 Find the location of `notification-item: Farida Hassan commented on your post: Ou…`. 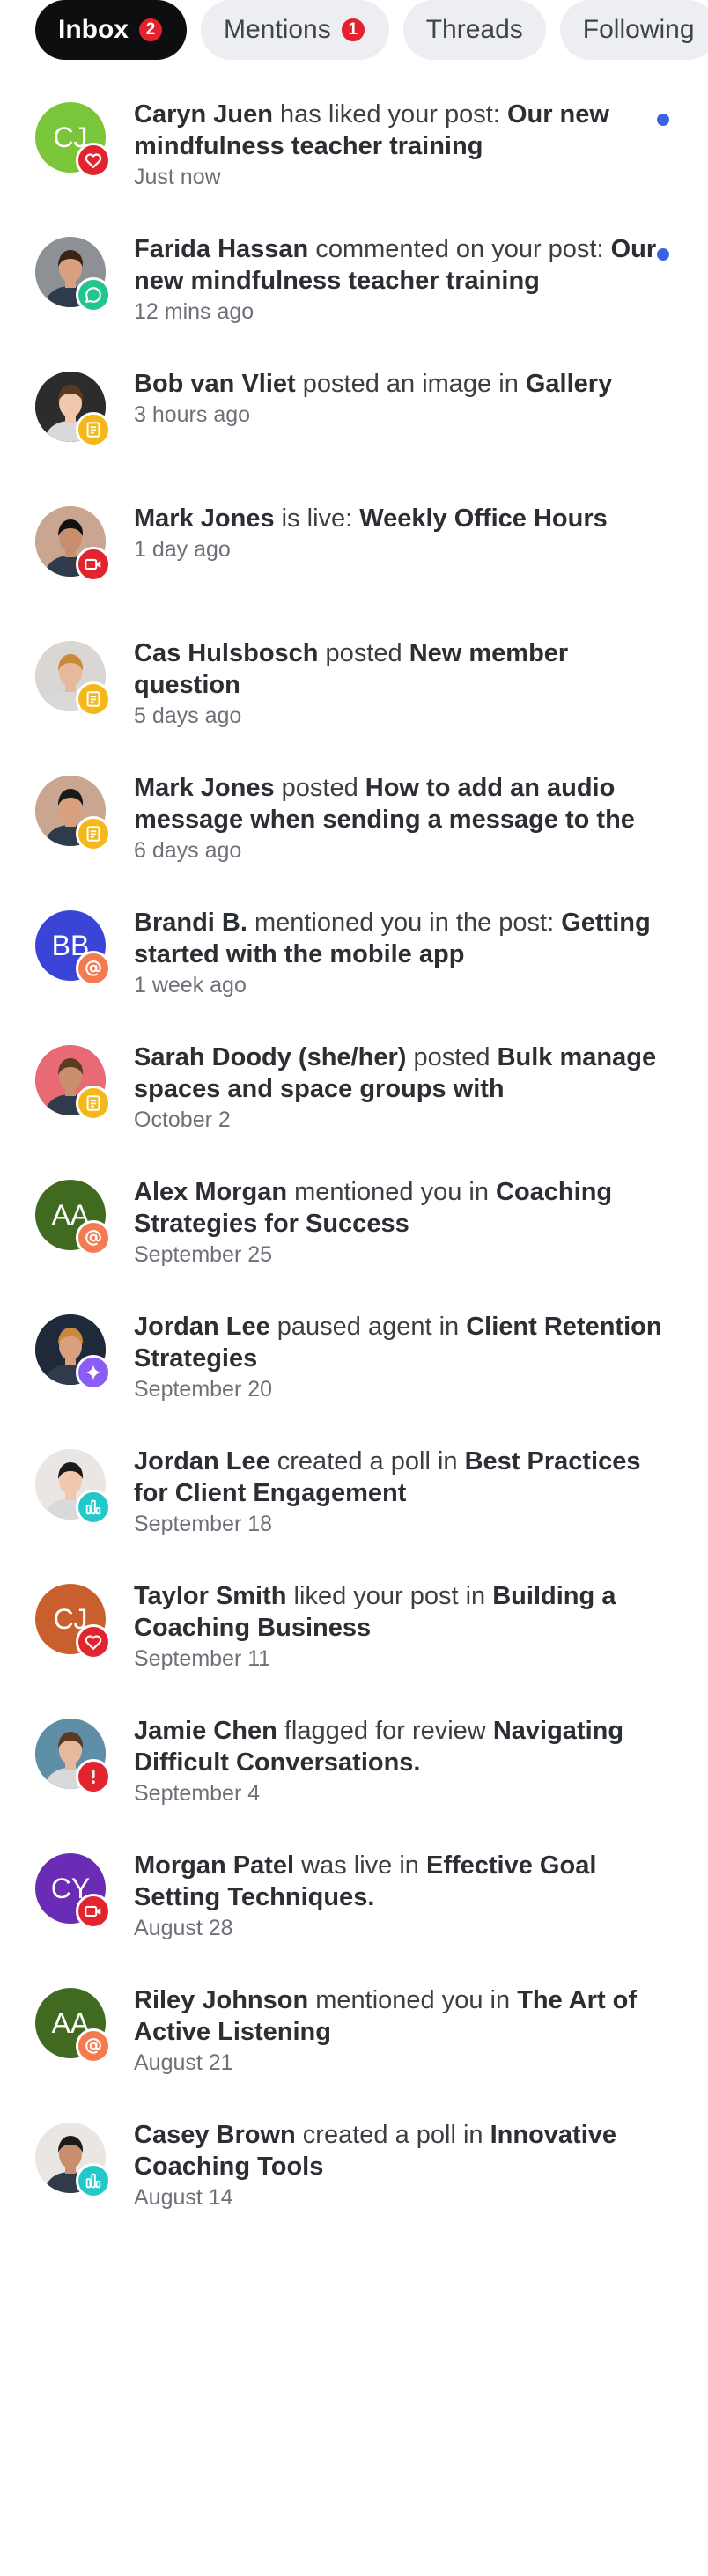

notification-item: Farida Hassan commented on your post: Ou… is located at coordinates (354, 289).